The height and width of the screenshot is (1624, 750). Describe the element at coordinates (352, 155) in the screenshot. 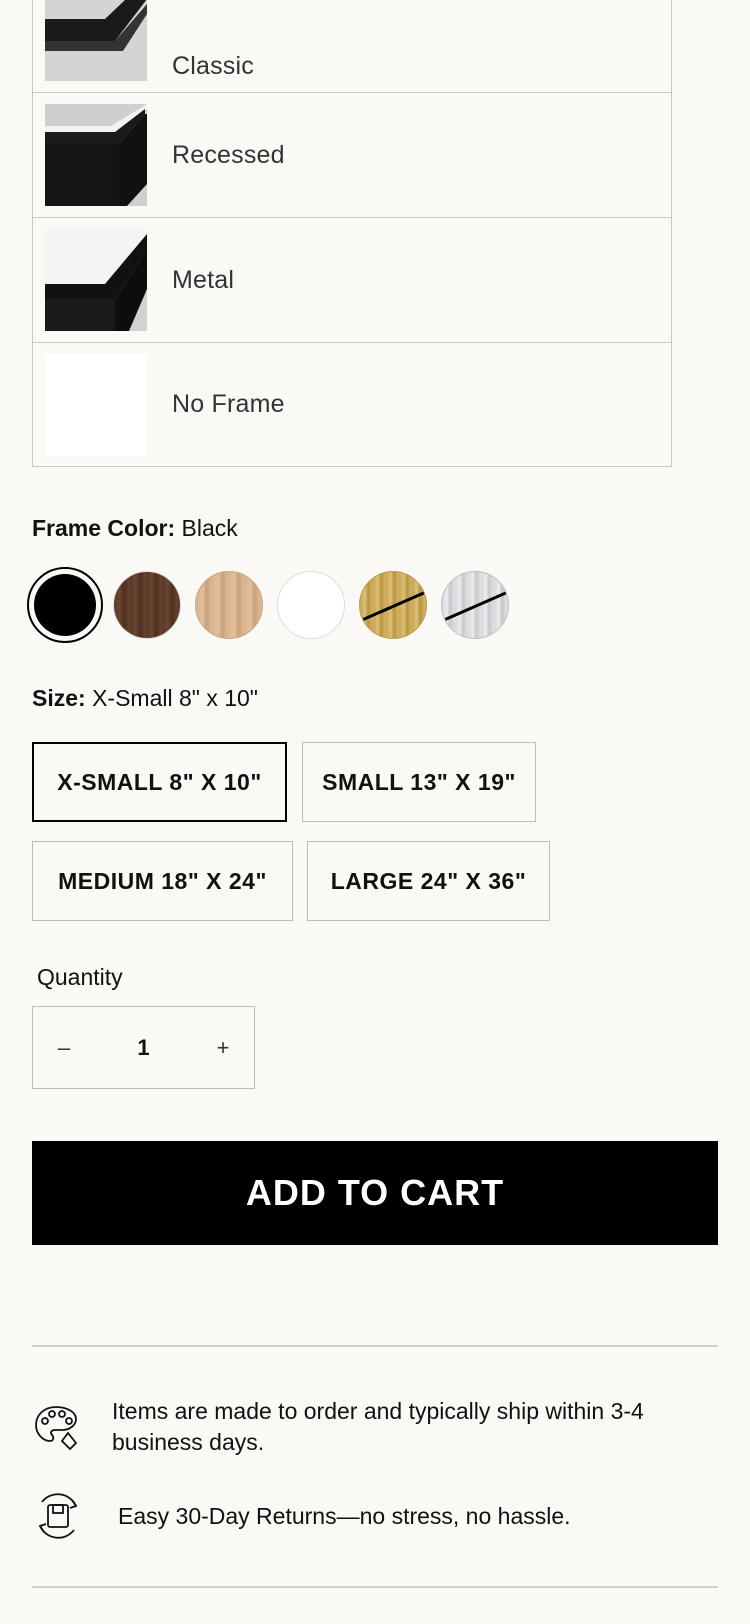

I see `frame-option-recessed: Recessed` at that location.